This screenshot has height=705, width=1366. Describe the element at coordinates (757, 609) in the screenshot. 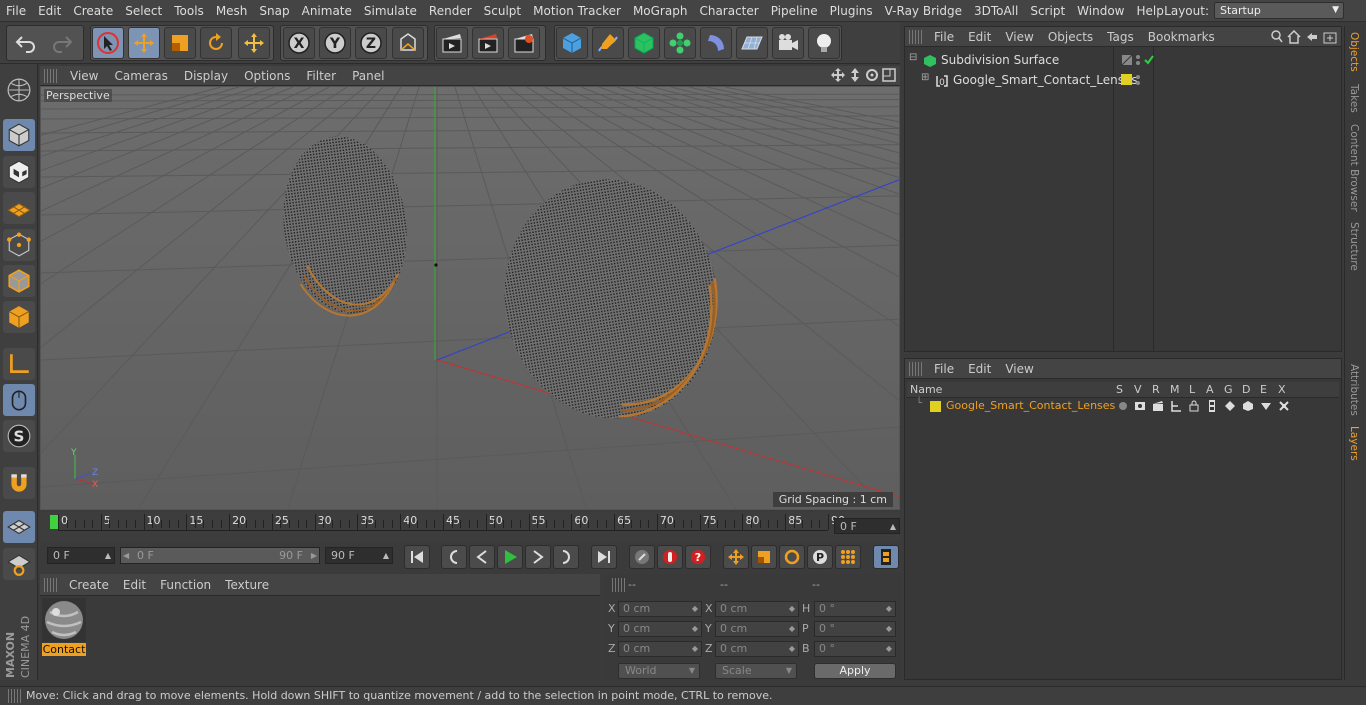

I see `size-x-field: 0 cm ◆` at that location.